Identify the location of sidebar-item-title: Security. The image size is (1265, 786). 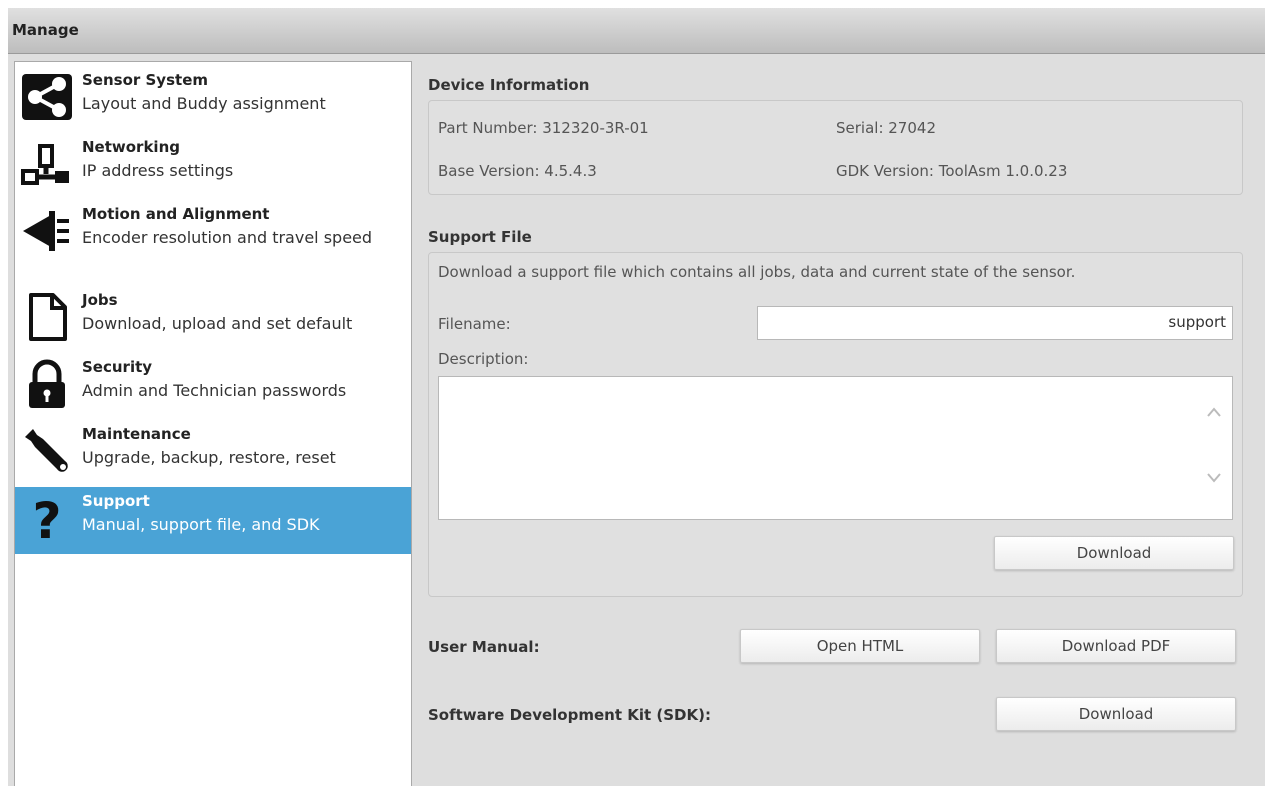
(117, 367).